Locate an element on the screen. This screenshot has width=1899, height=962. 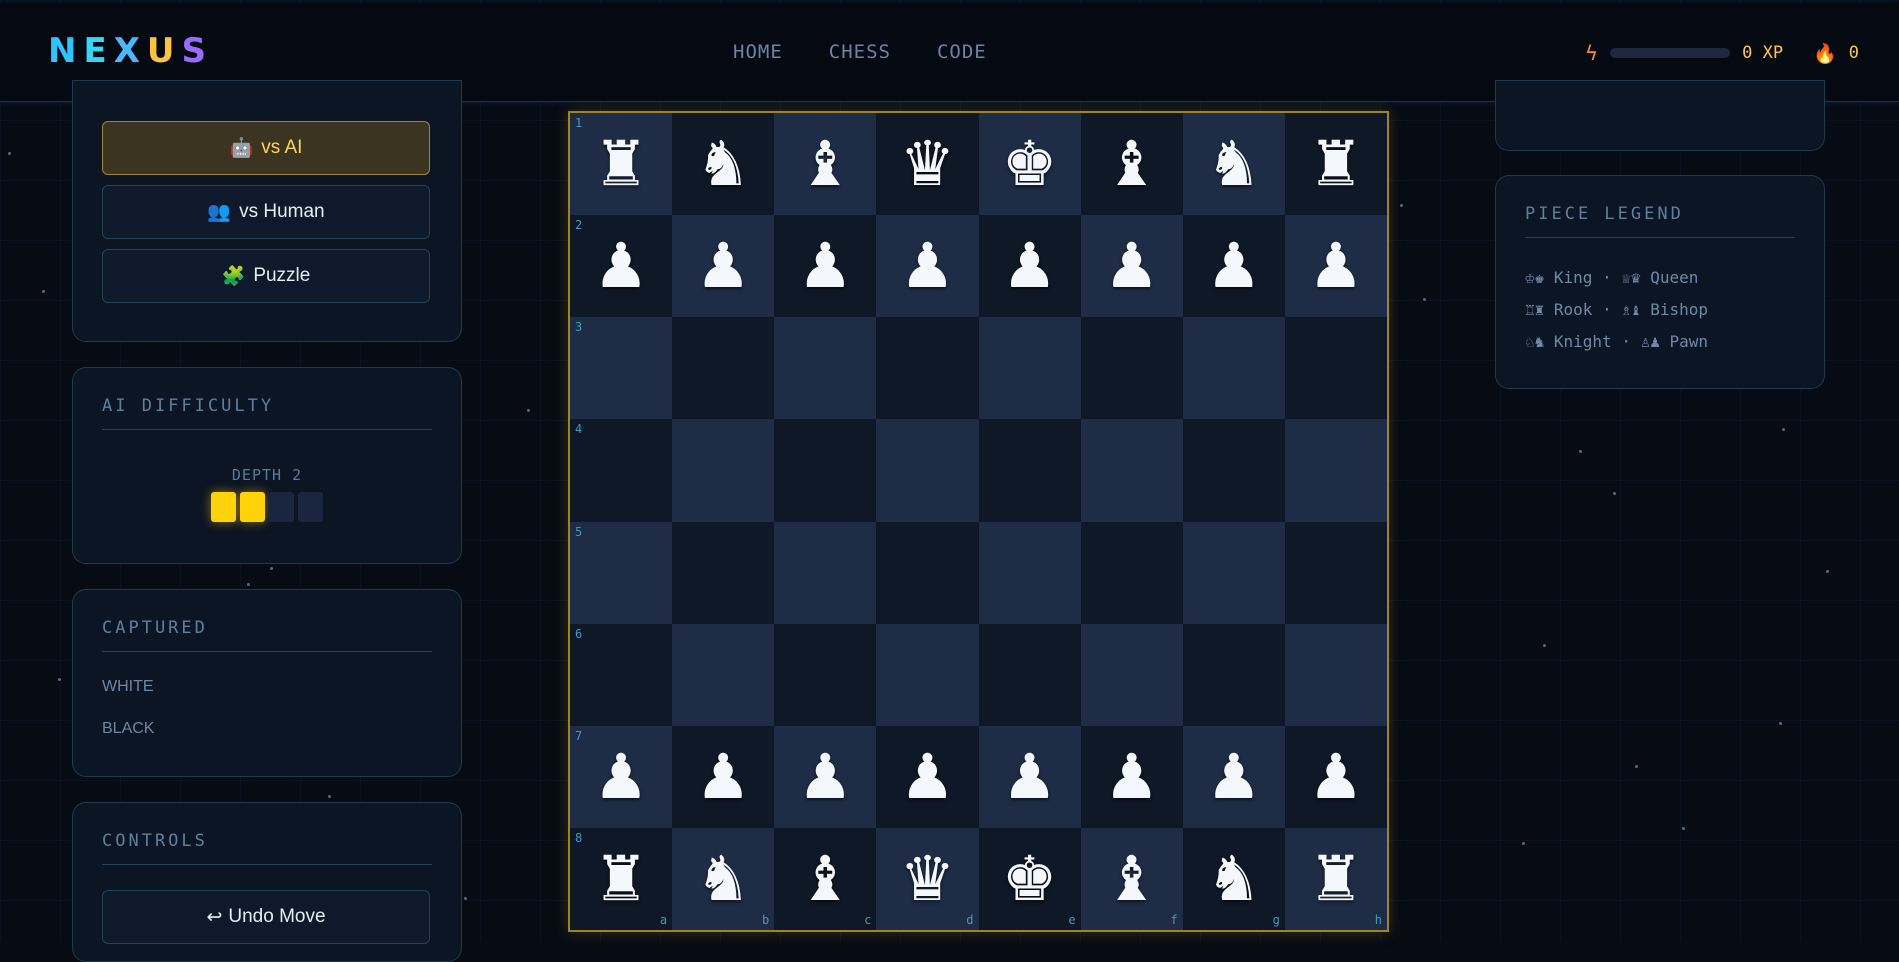
board-square-d7: ♟ is located at coordinates (927, 776).